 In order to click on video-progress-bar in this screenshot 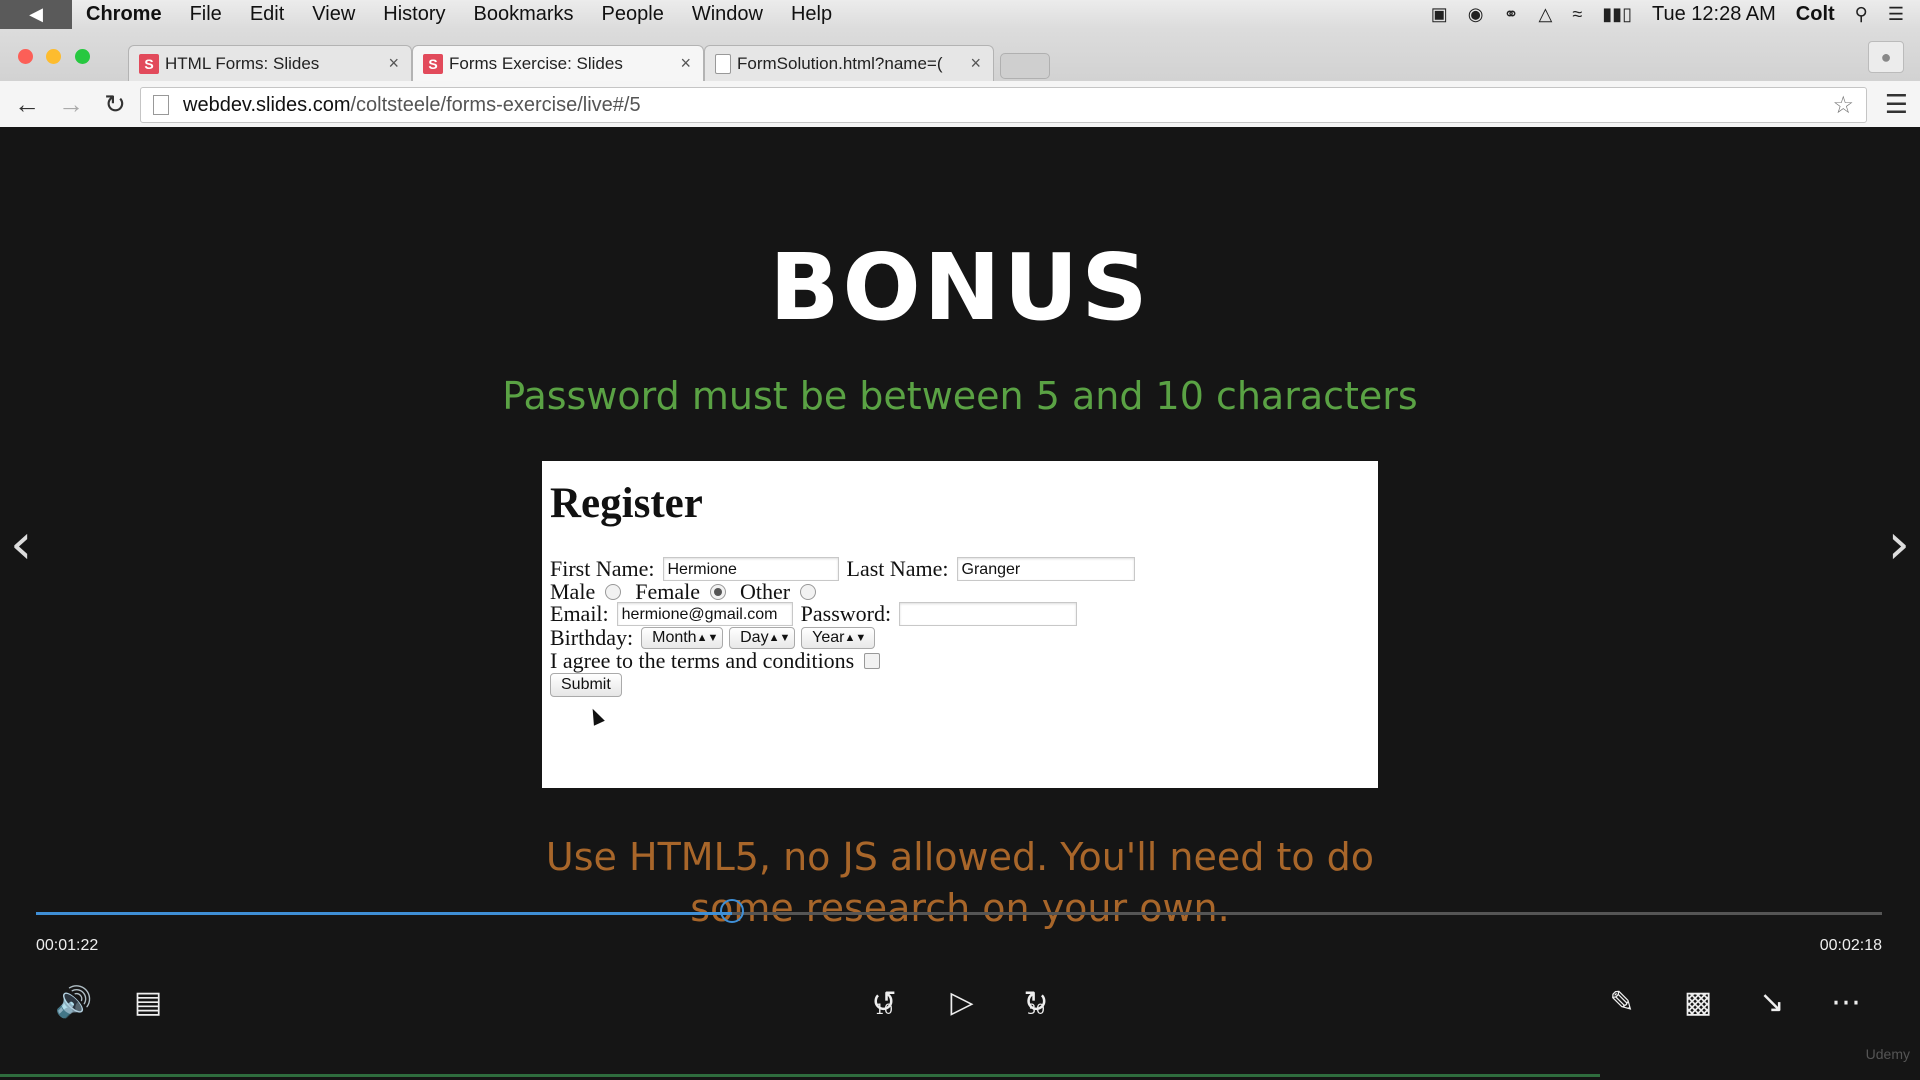, I will do `click(959, 911)`.